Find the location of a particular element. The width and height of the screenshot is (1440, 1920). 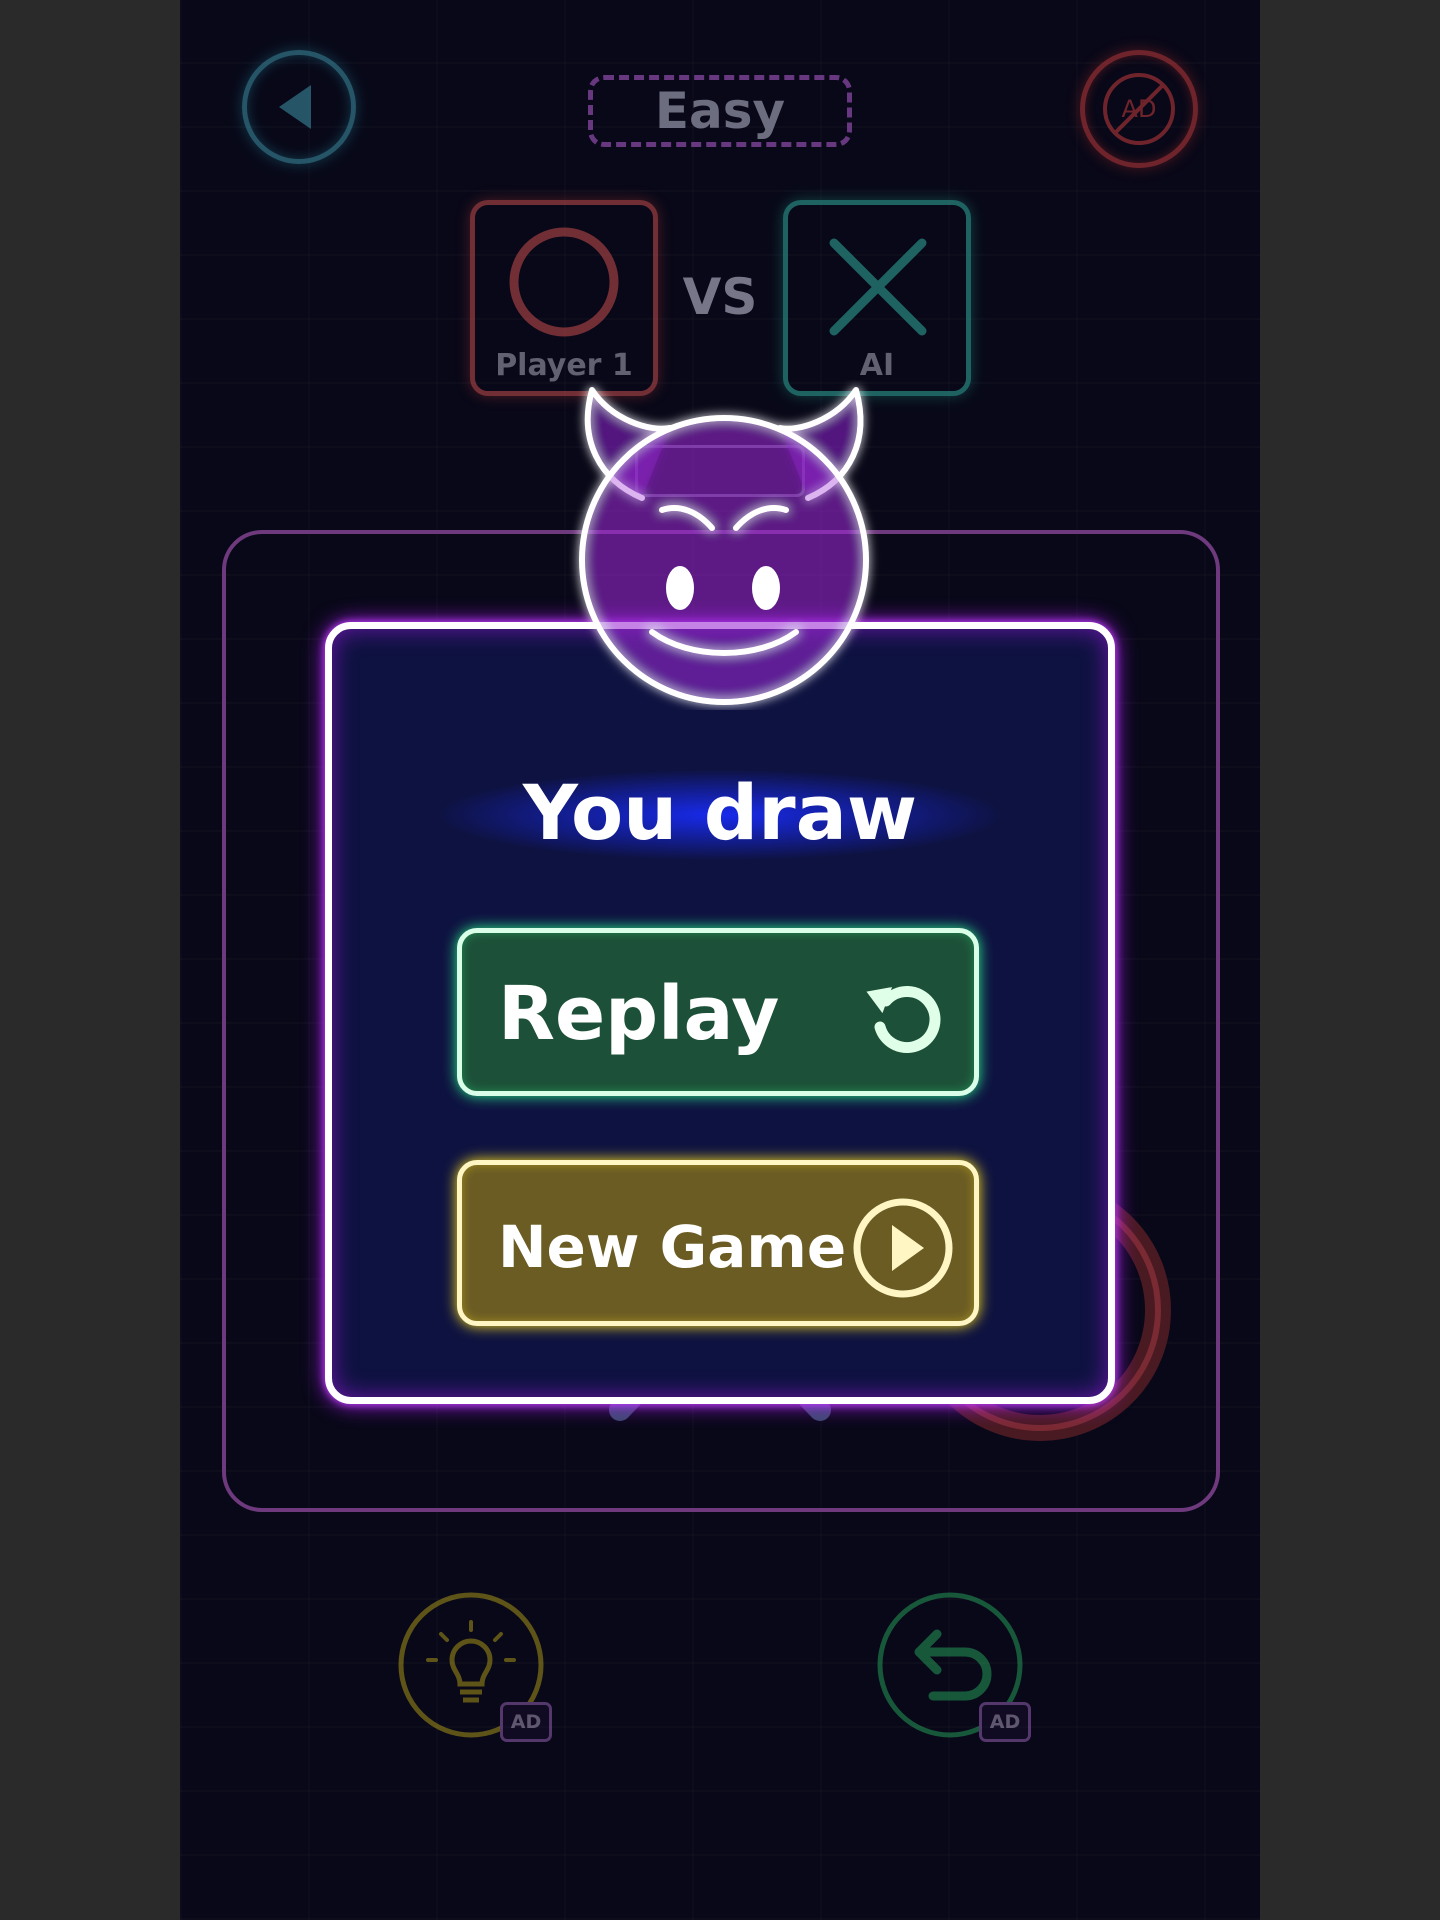

no-ads-icon: AD is located at coordinates (1139, 109).